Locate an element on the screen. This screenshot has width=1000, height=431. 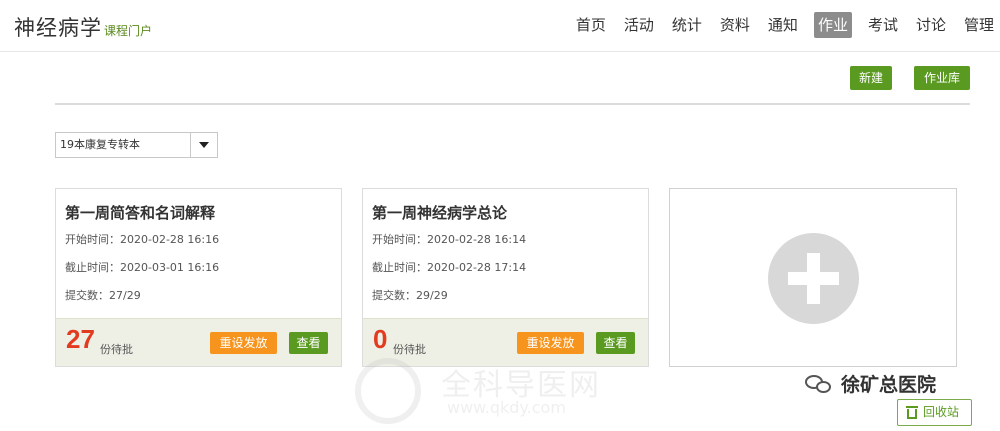
wechat-icon is located at coordinates (819, 384).